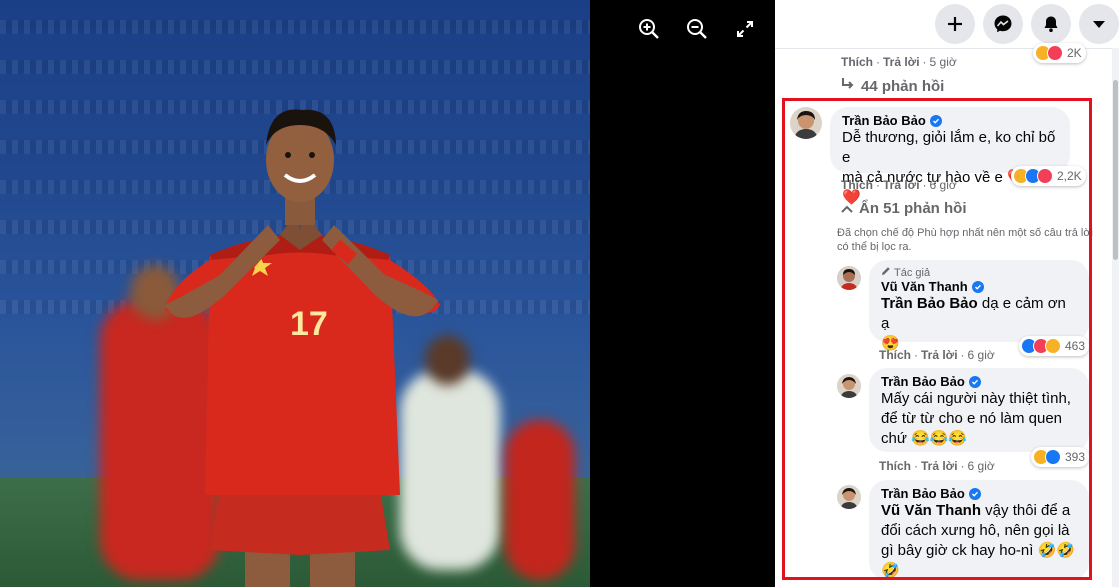 Image resolution: width=1119 pixels, height=587 pixels. I want to click on author-tag: Tác giả, so click(979, 272).